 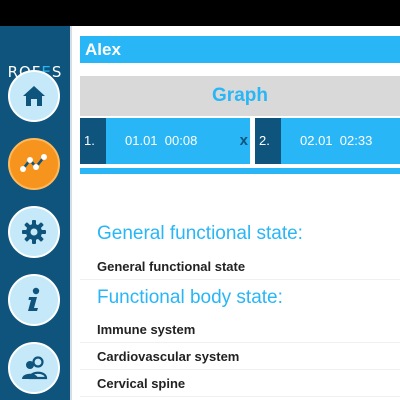 I want to click on record-datetime: 02.01 02:33, so click(x=336, y=140).